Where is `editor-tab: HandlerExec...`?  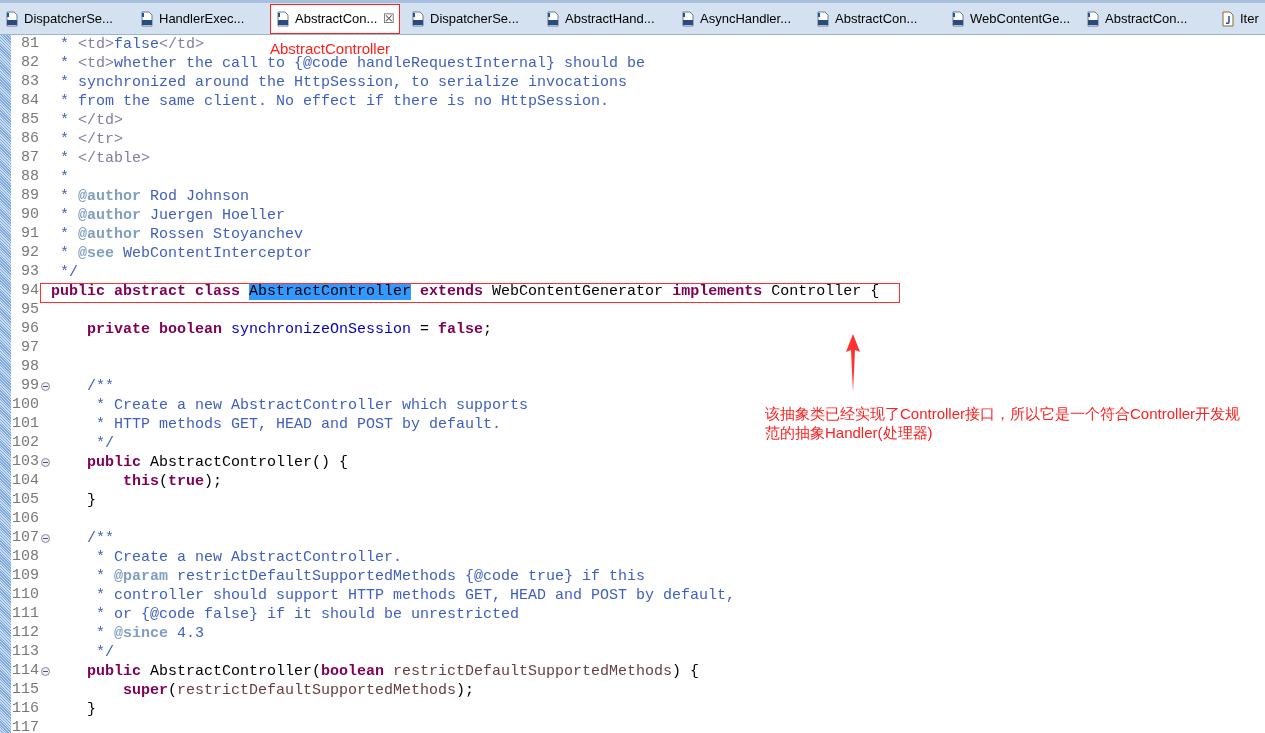
editor-tab: HandlerExec... is located at coordinates (202, 19).